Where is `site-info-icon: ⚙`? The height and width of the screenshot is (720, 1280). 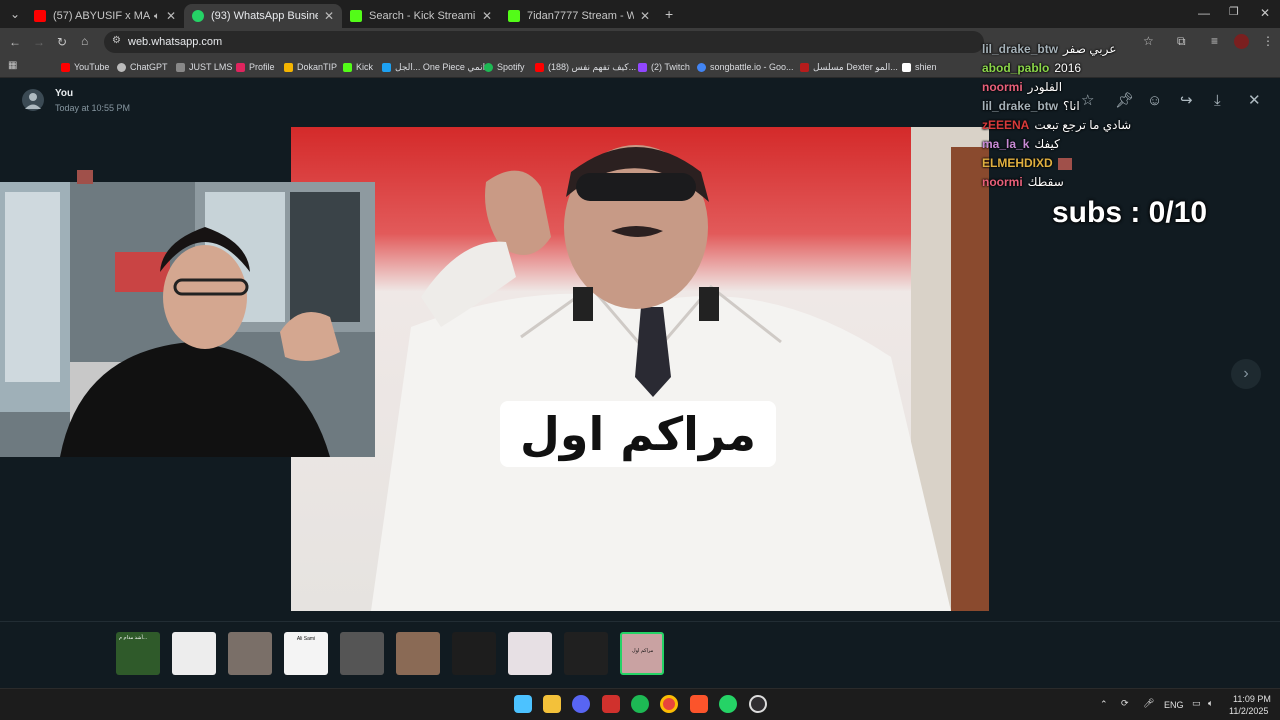 site-info-icon: ⚙ is located at coordinates (116, 41).